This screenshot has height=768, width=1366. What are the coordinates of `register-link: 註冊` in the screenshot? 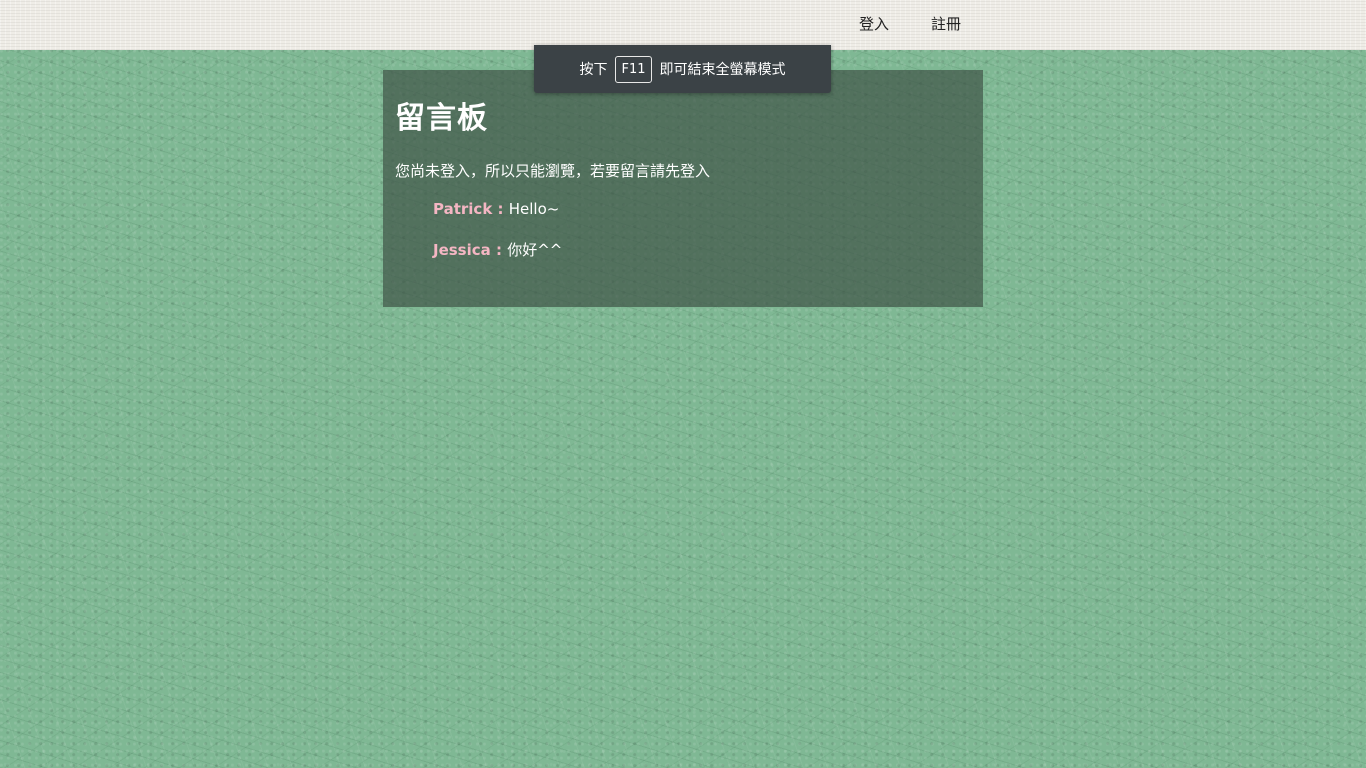 It's located at (946, 23).